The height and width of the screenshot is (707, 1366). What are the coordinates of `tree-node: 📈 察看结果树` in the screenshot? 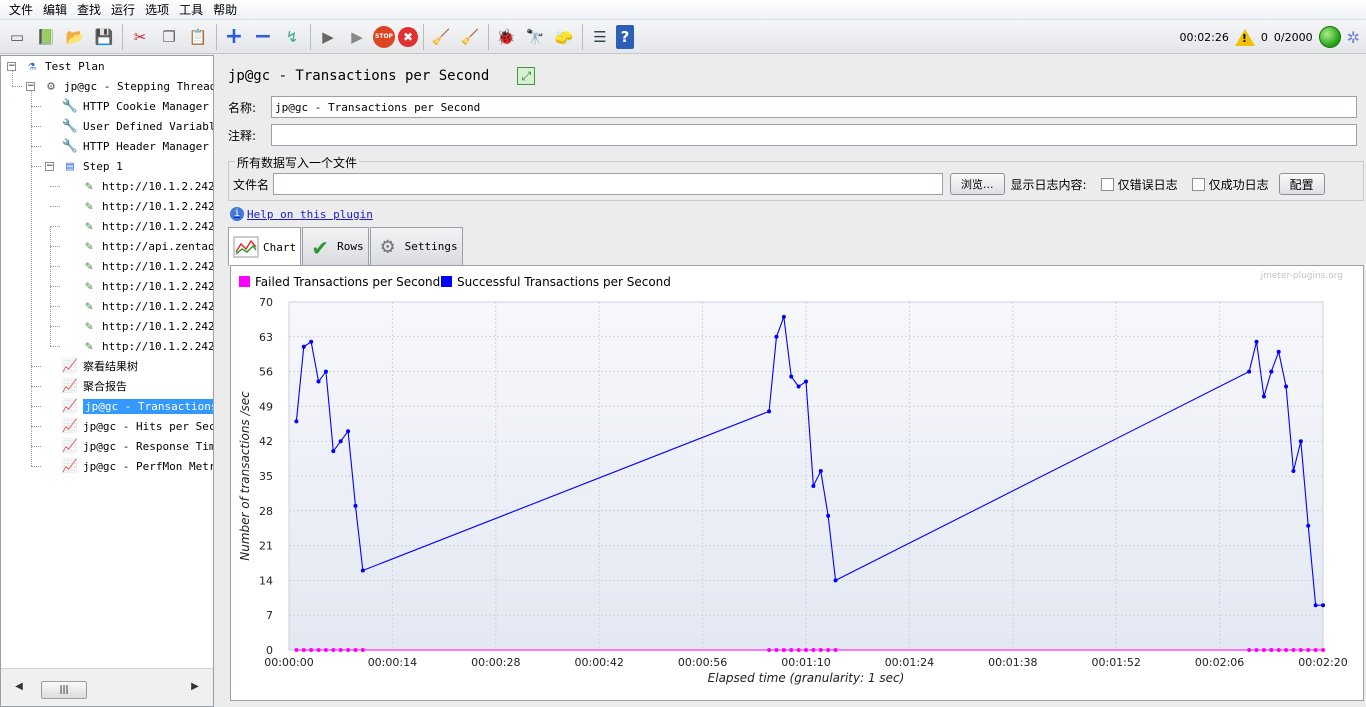 It's located at (99, 366).